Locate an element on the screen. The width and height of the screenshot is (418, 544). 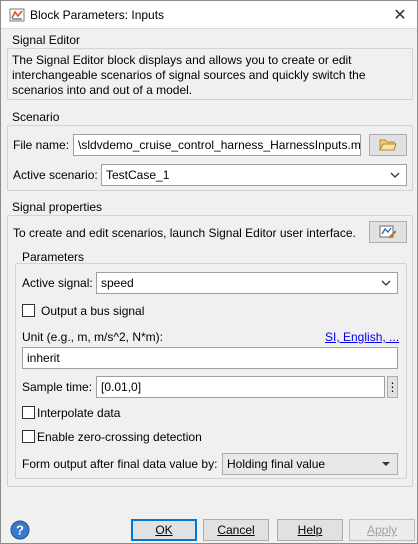
output-bus-checkbox is located at coordinates (28, 310).